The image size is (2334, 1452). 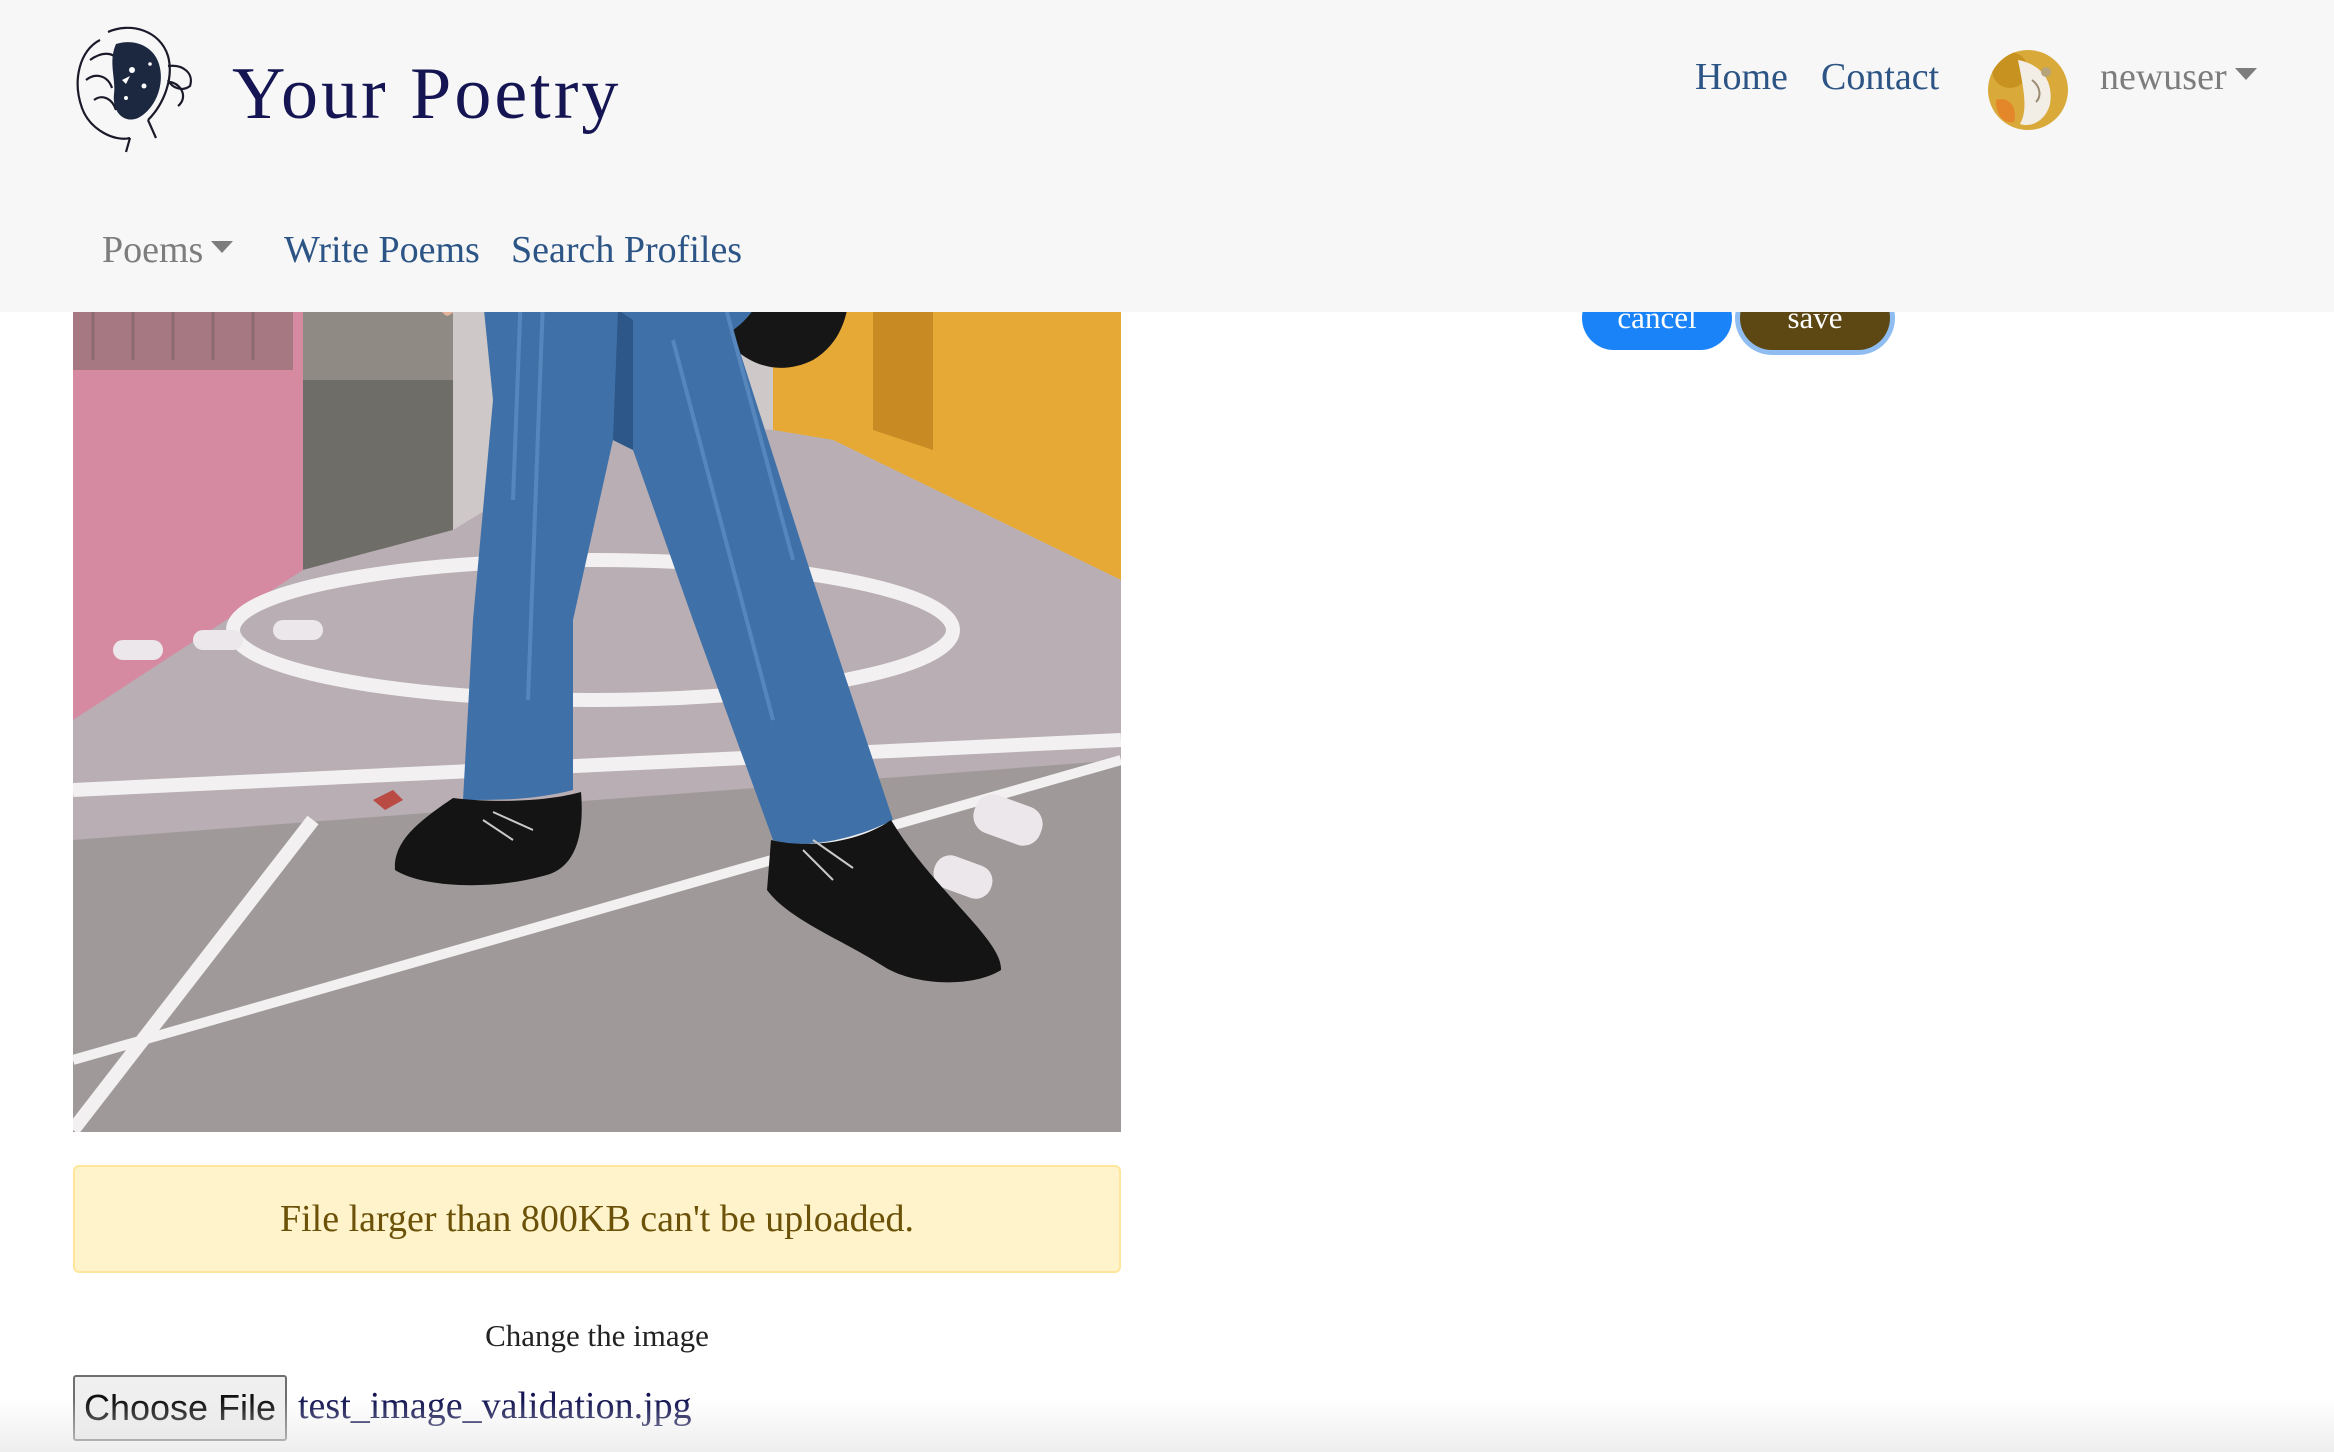 I want to click on user-avatar, so click(x=2028, y=90).